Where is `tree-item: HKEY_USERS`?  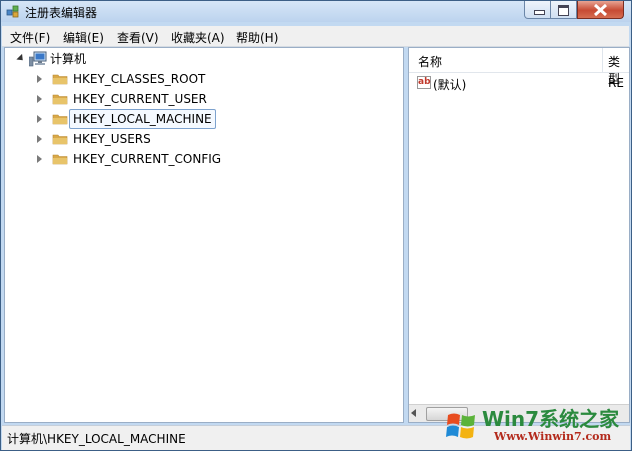
tree-item: HKEY_USERS is located at coordinates (125, 139).